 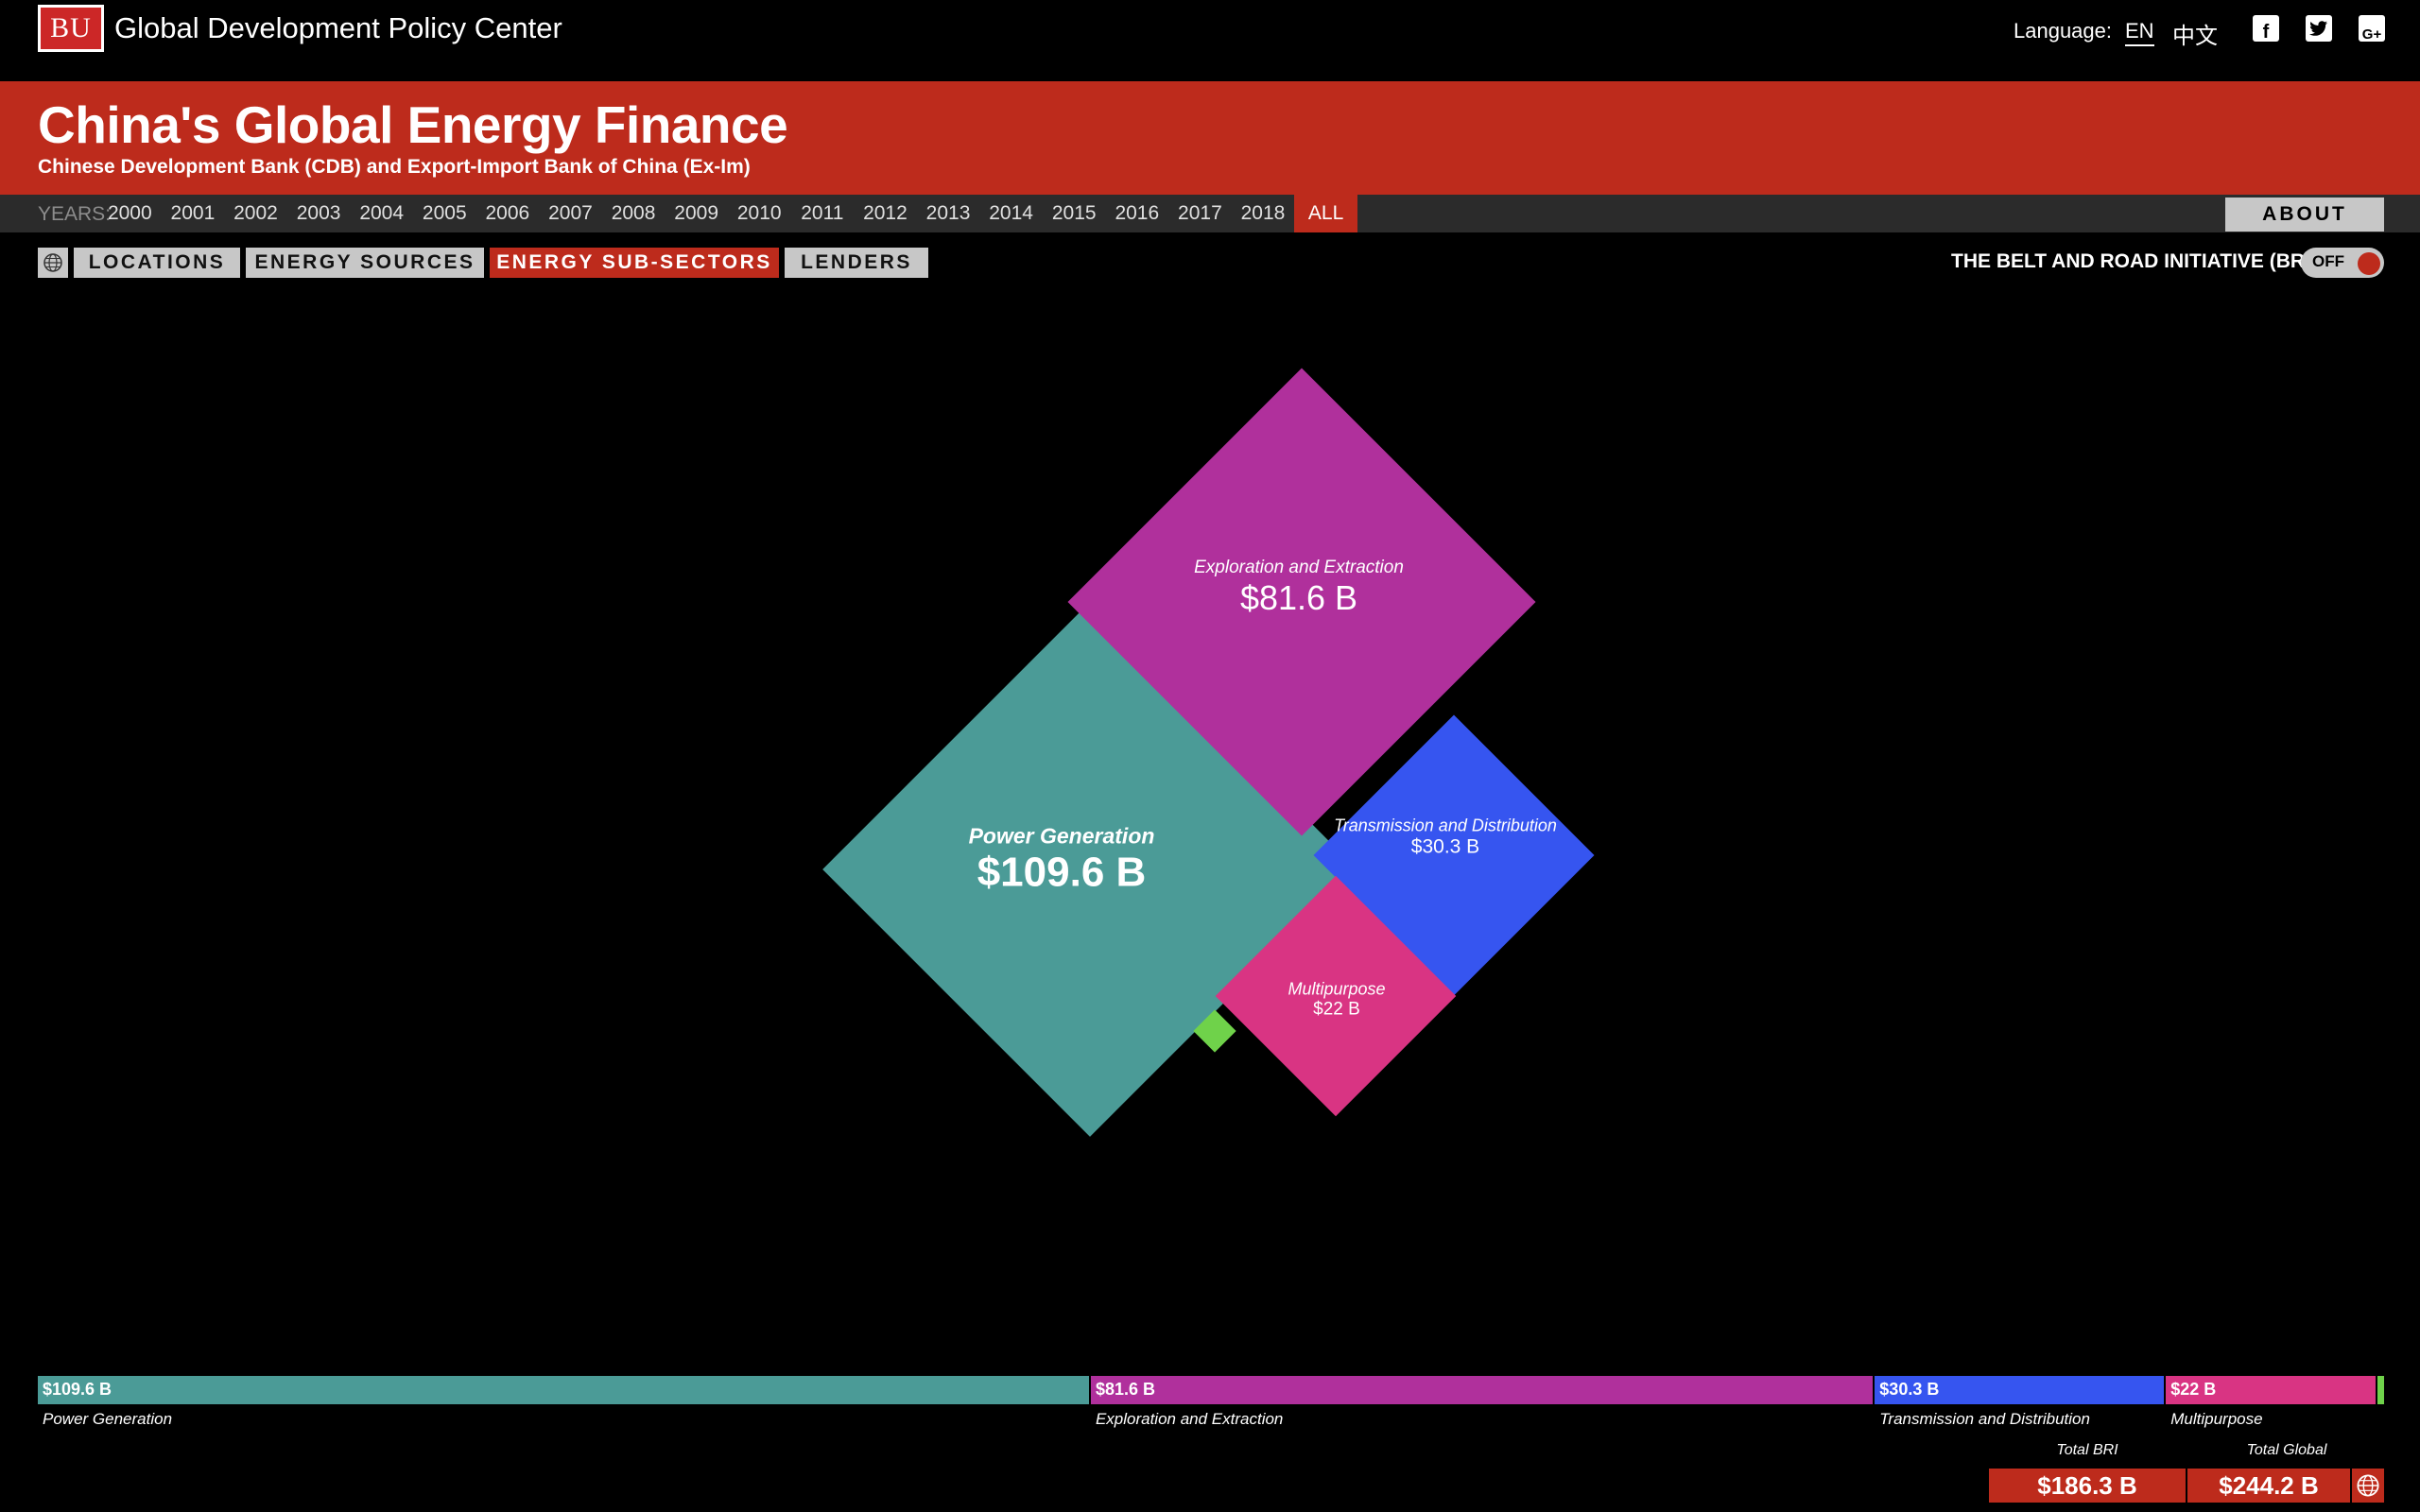 I want to click on tab-lenders: LENDERS, so click(x=856, y=263).